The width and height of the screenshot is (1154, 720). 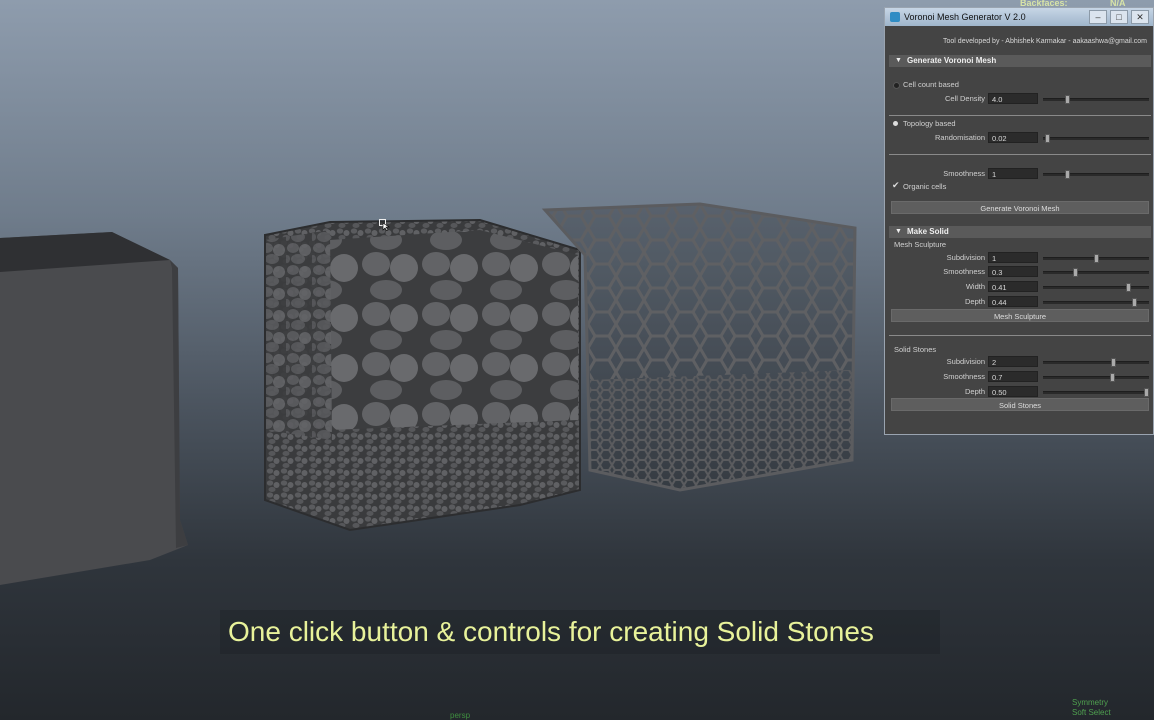 What do you see at coordinates (931, 84) in the screenshot?
I see `label-cell-count-based: Cell count based` at bounding box center [931, 84].